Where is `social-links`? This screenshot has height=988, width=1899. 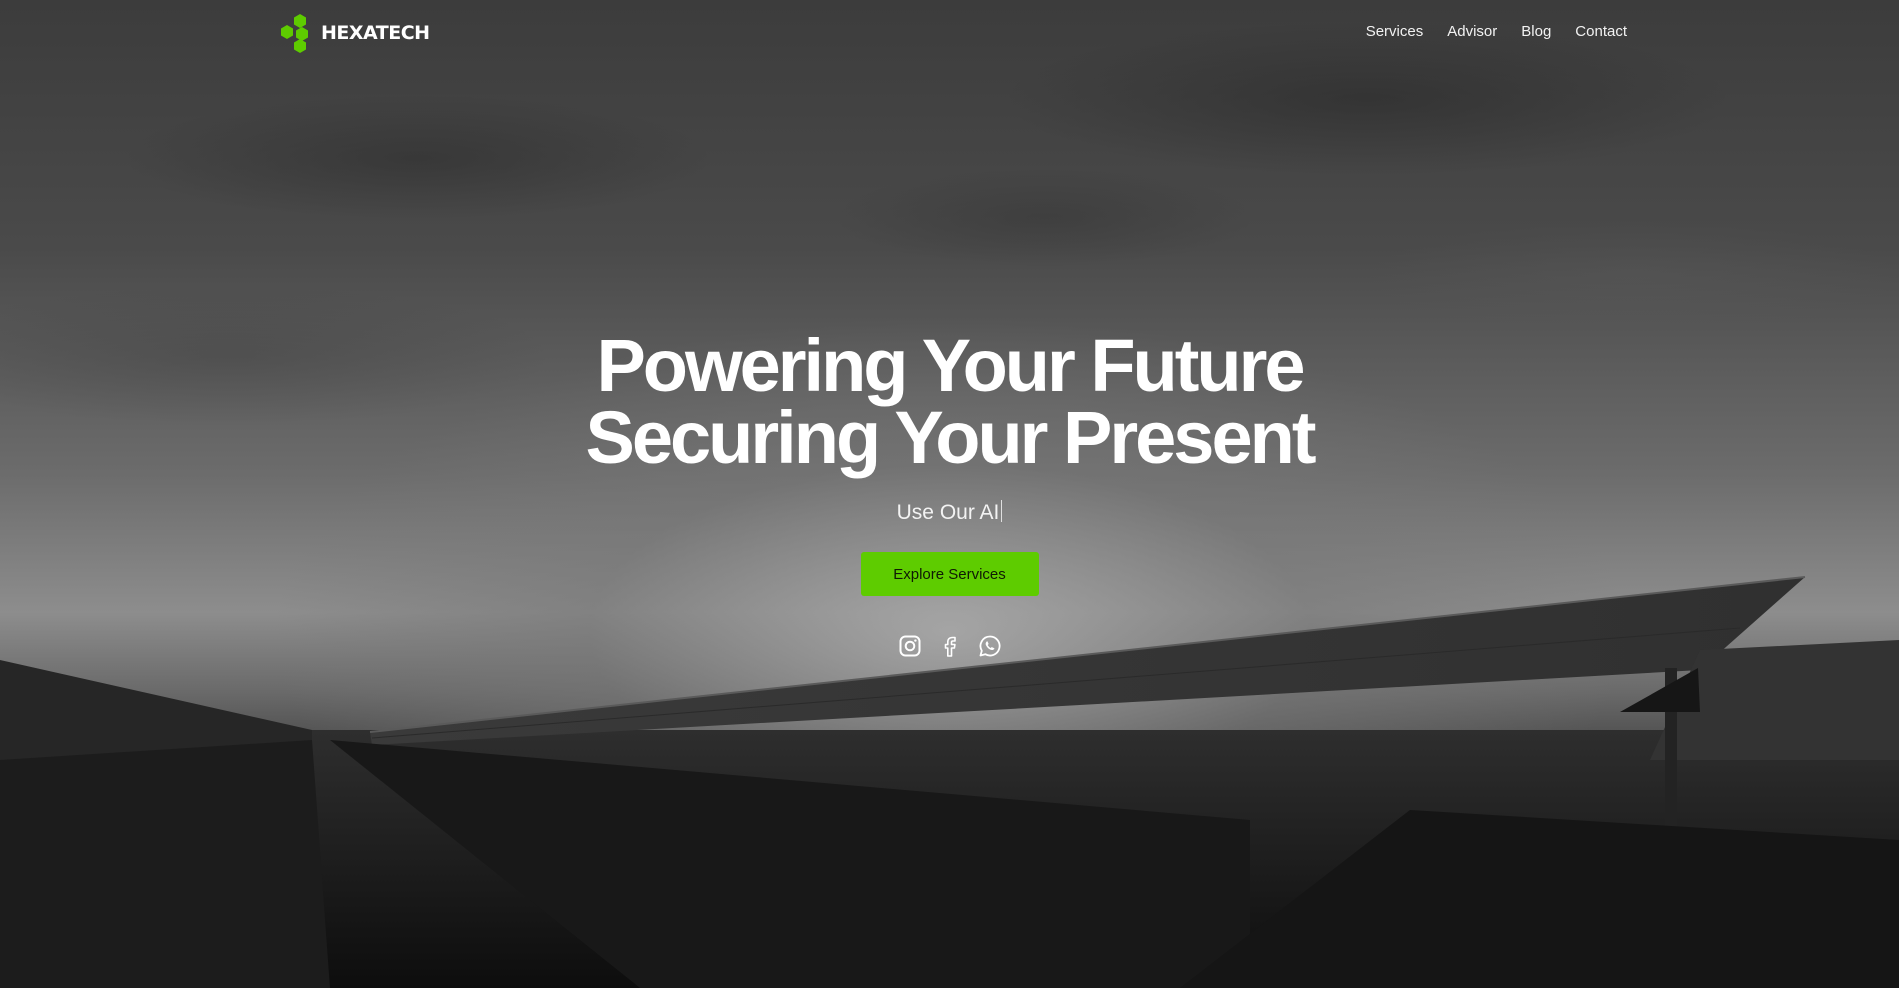 social-links is located at coordinates (949, 646).